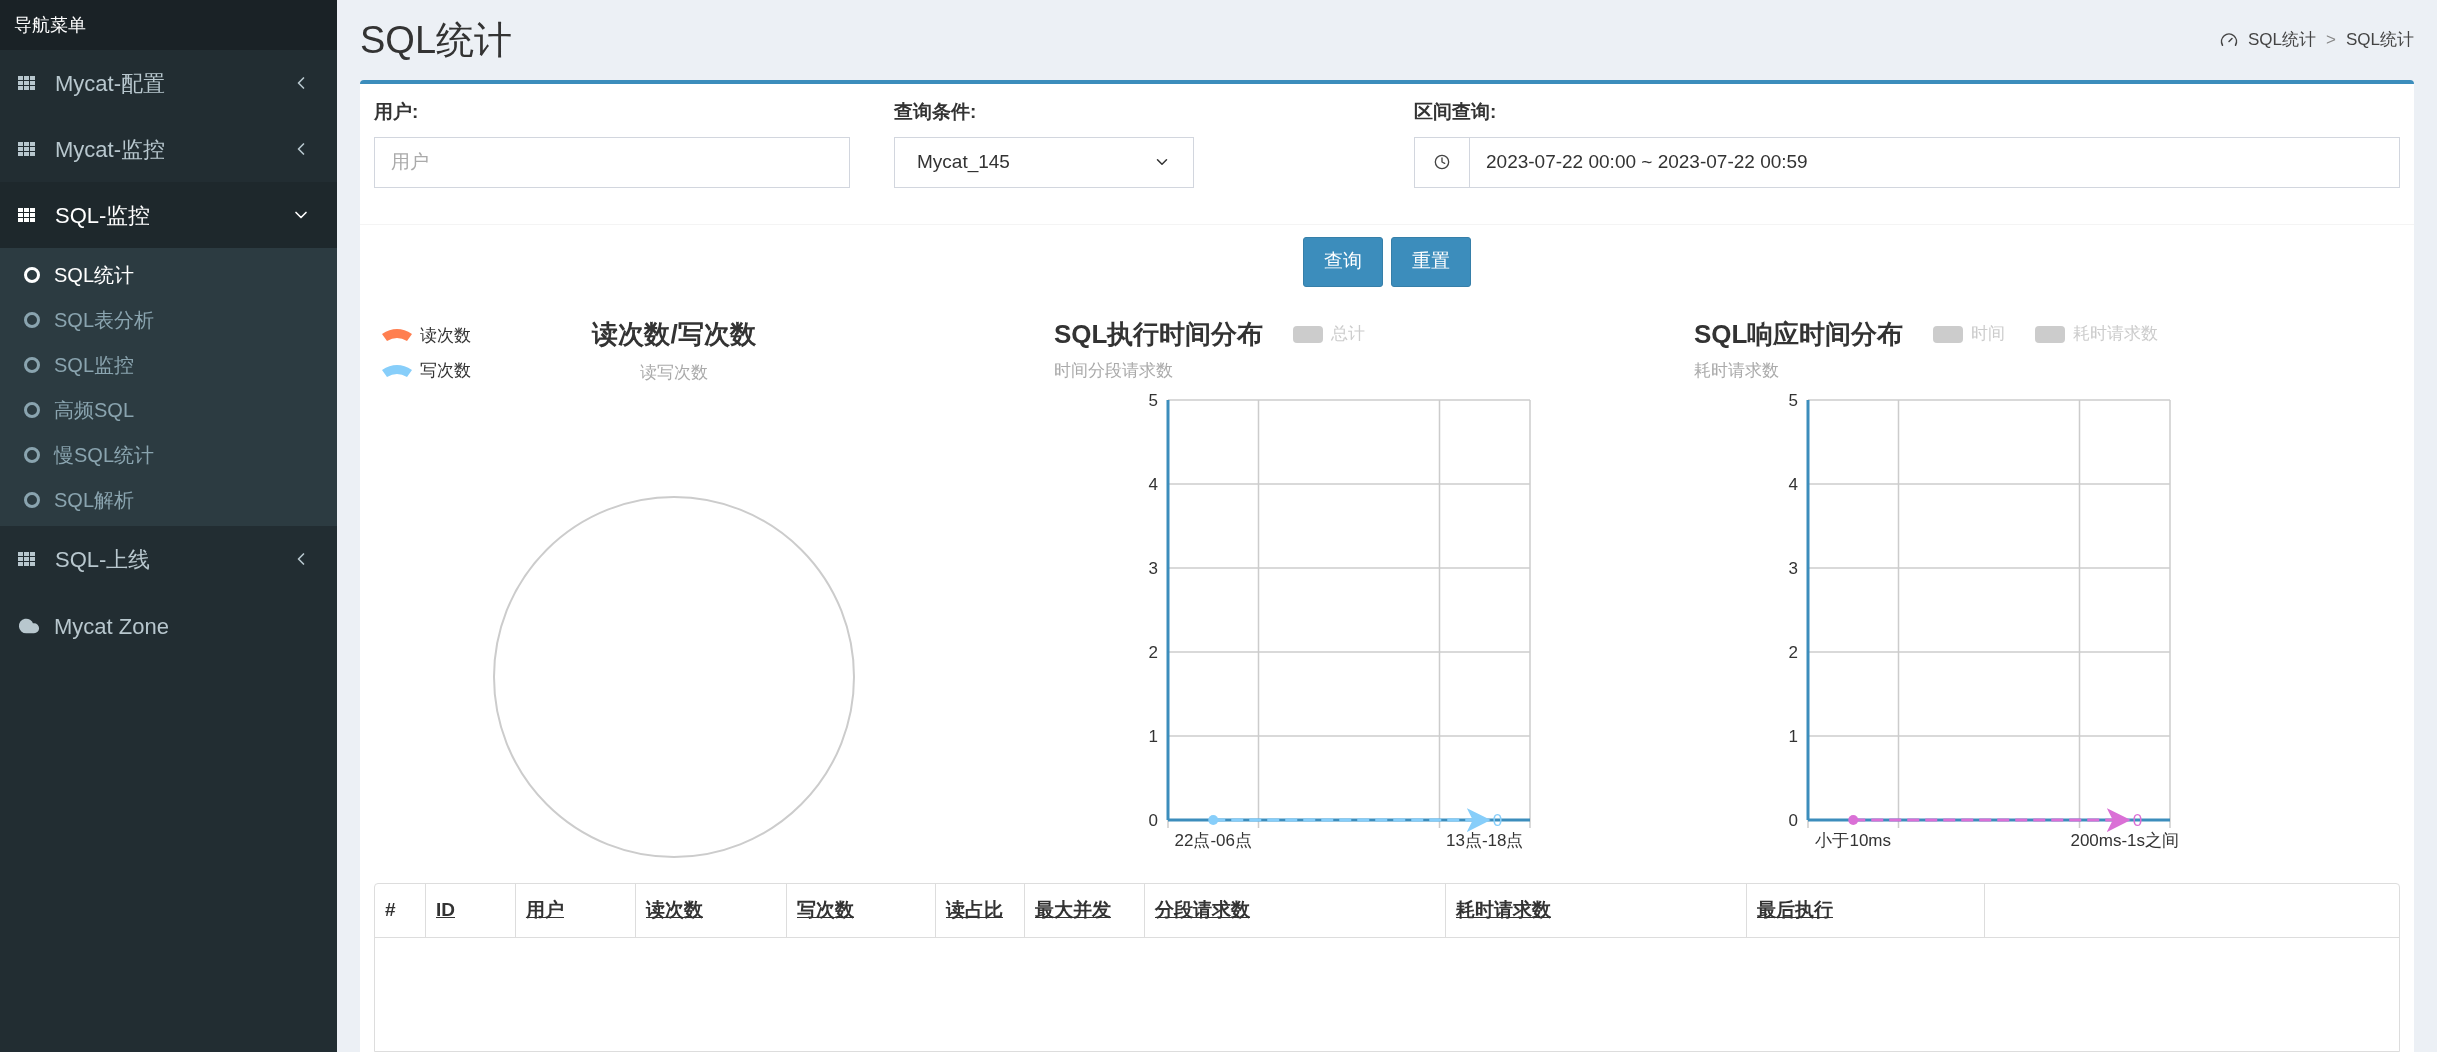  Describe the element at coordinates (2125, 840) in the screenshot. I see `axis-category-label: 200ms-1s之间` at that location.